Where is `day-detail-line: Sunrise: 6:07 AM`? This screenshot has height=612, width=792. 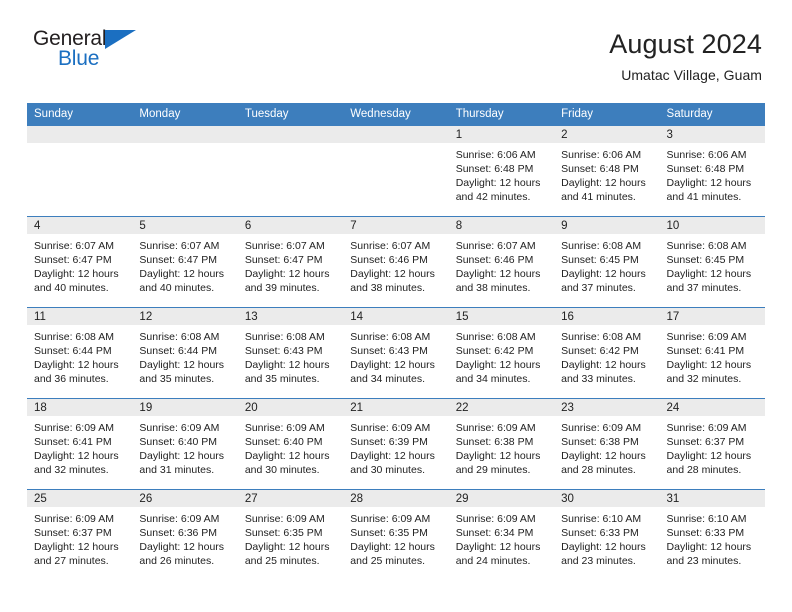
day-detail-line: Sunrise: 6:07 AM is located at coordinates (284, 246).